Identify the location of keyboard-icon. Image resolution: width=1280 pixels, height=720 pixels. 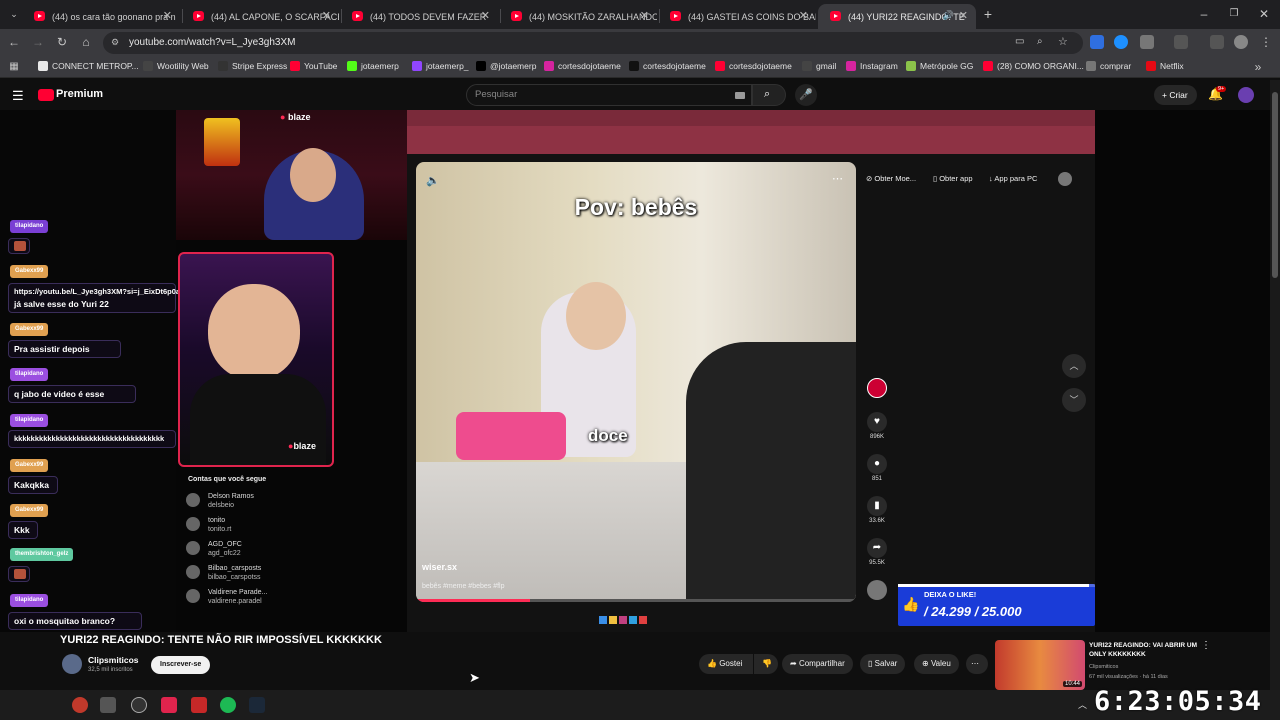
(740, 95).